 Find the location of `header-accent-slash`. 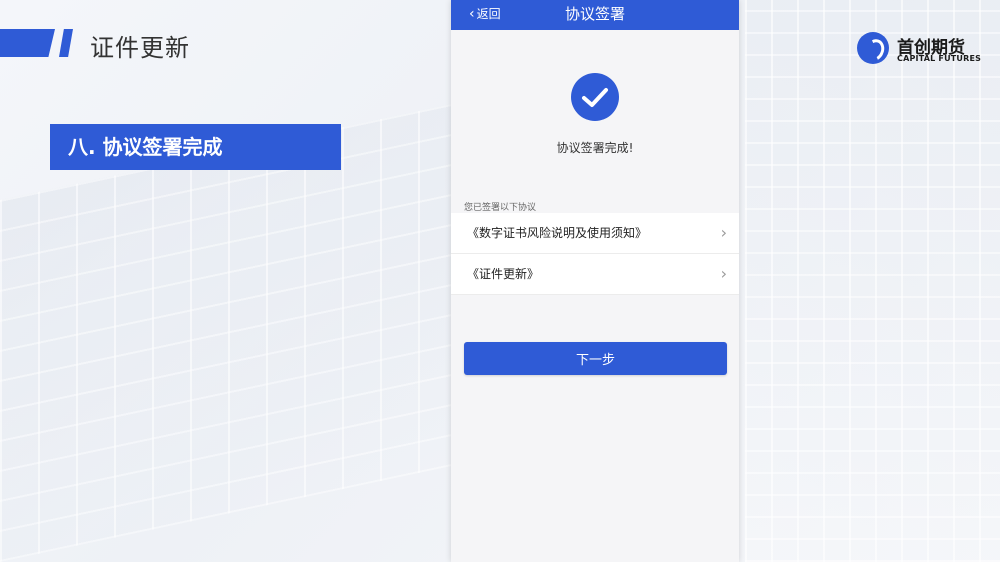

header-accent-slash is located at coordinates (66, 43).